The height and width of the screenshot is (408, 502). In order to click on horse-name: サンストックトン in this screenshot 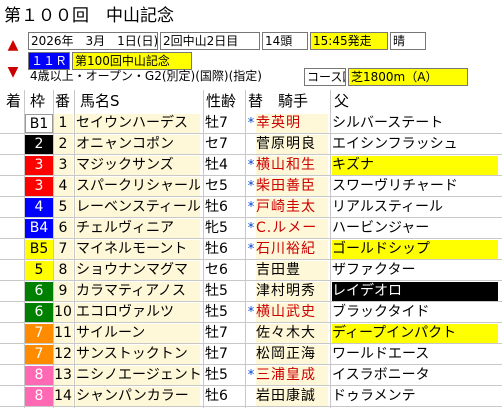, I will do `click(138, 354)`.